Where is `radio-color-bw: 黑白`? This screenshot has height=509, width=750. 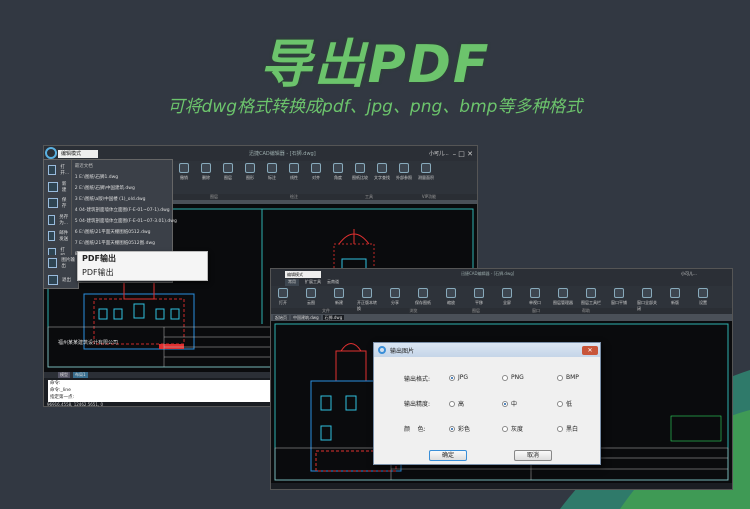 radio-color-bw: 黑白 is located at coordinates (567, 428).